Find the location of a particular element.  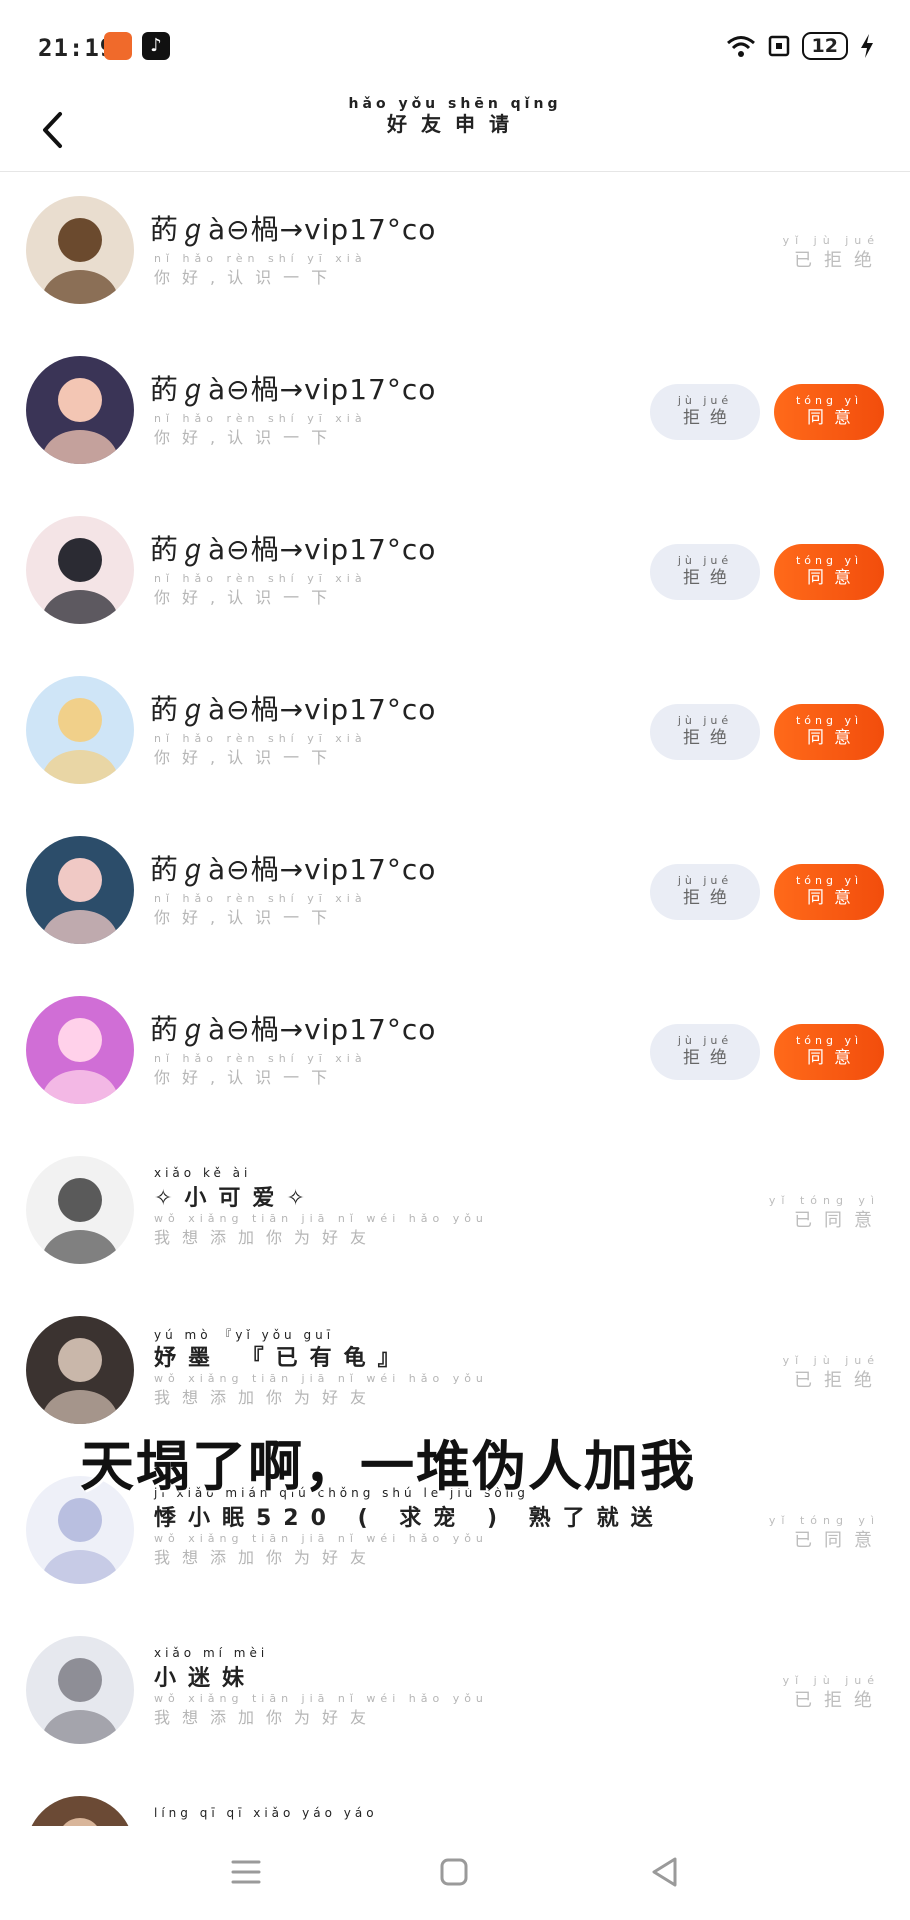

home-square-icon is located at coordinates (454, 1872).